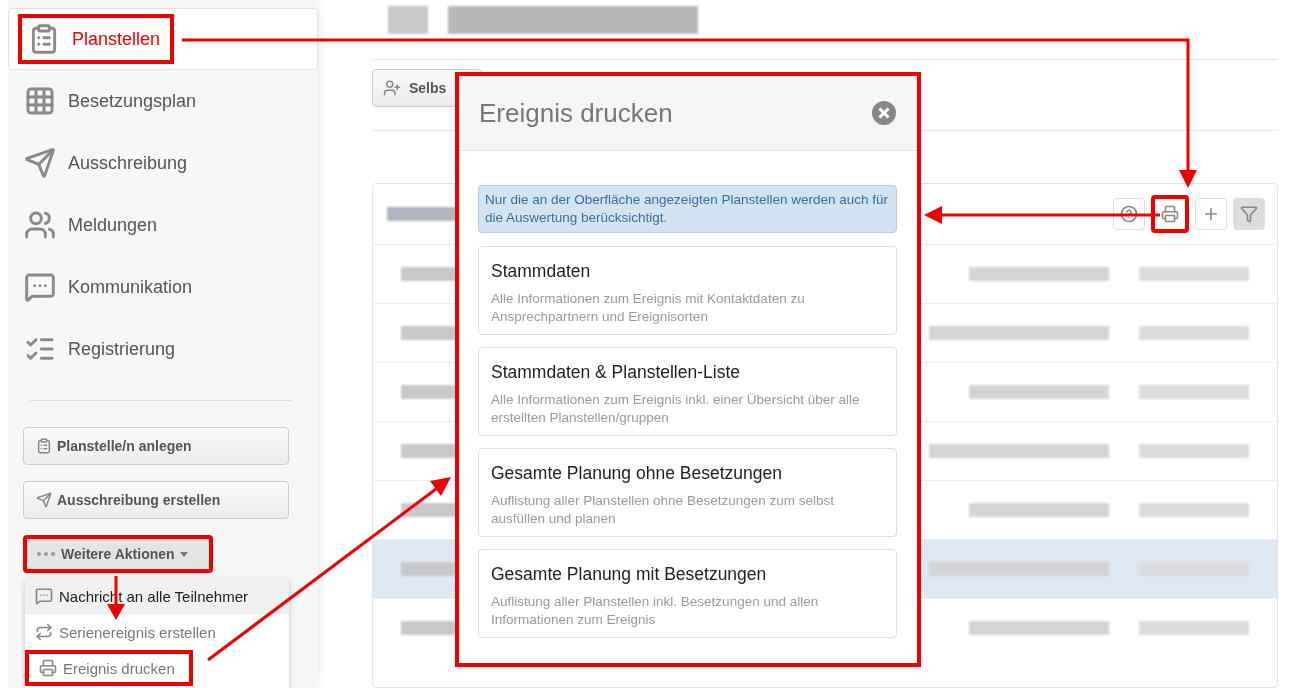  What do you see at coordinates (100, 287) in the screenshot?
I see `nav-item: Kommunikation` at bounding box center [100, 287].